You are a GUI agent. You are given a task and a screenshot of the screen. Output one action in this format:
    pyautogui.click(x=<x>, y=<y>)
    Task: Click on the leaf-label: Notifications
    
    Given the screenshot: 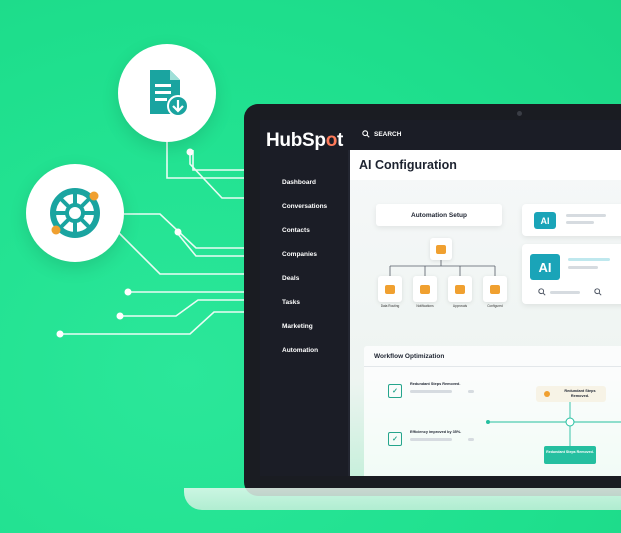 What is the action you would take?
    pyautogui.click(x=425, y=306)
    